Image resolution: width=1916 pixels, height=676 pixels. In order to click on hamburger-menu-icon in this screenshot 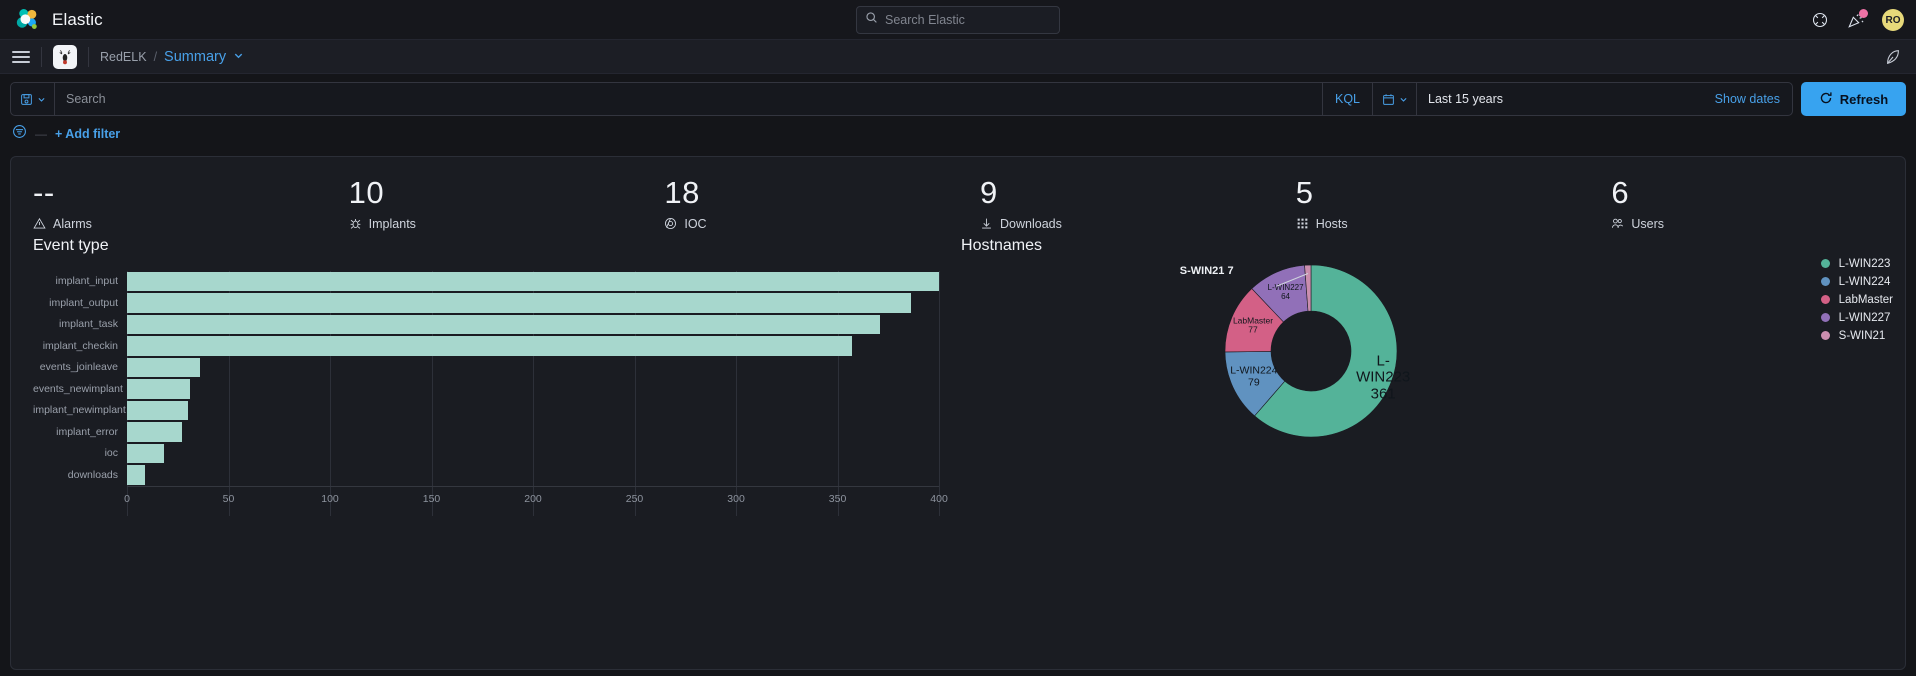, I will do `click(21, 57)`.